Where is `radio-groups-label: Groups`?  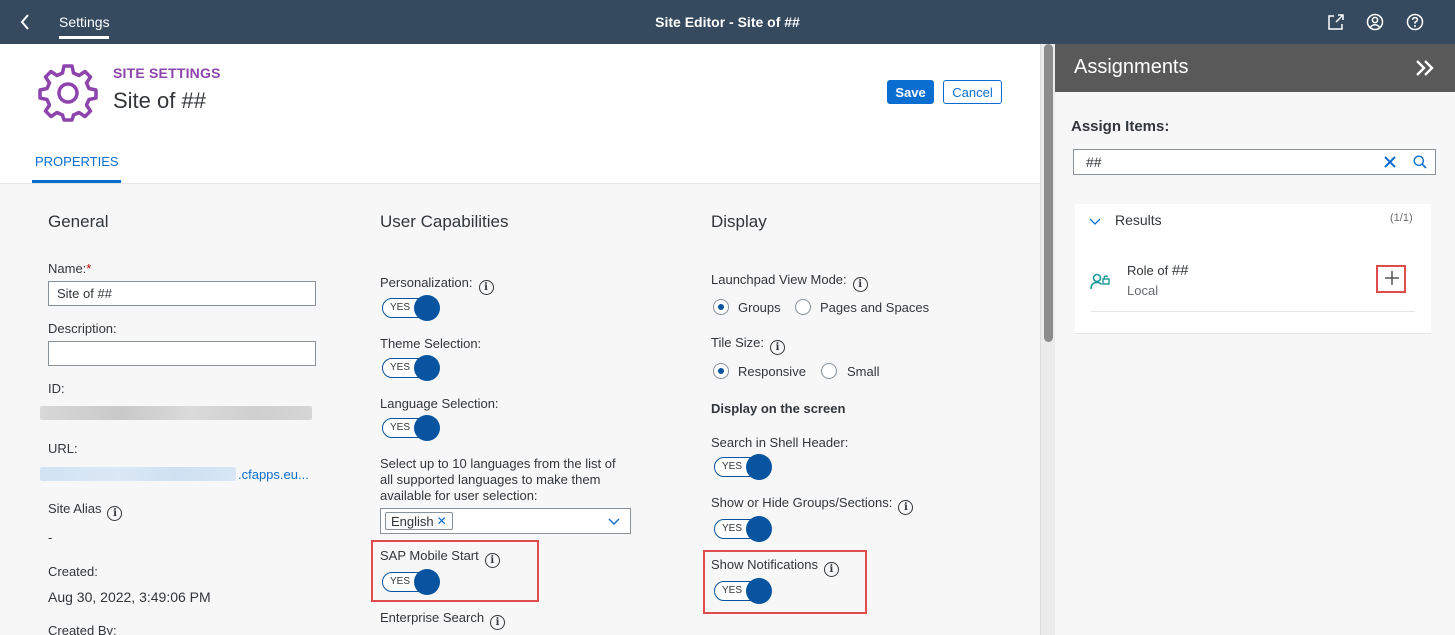 radio-groups-label: Groups is located at coordinates (759, 307).